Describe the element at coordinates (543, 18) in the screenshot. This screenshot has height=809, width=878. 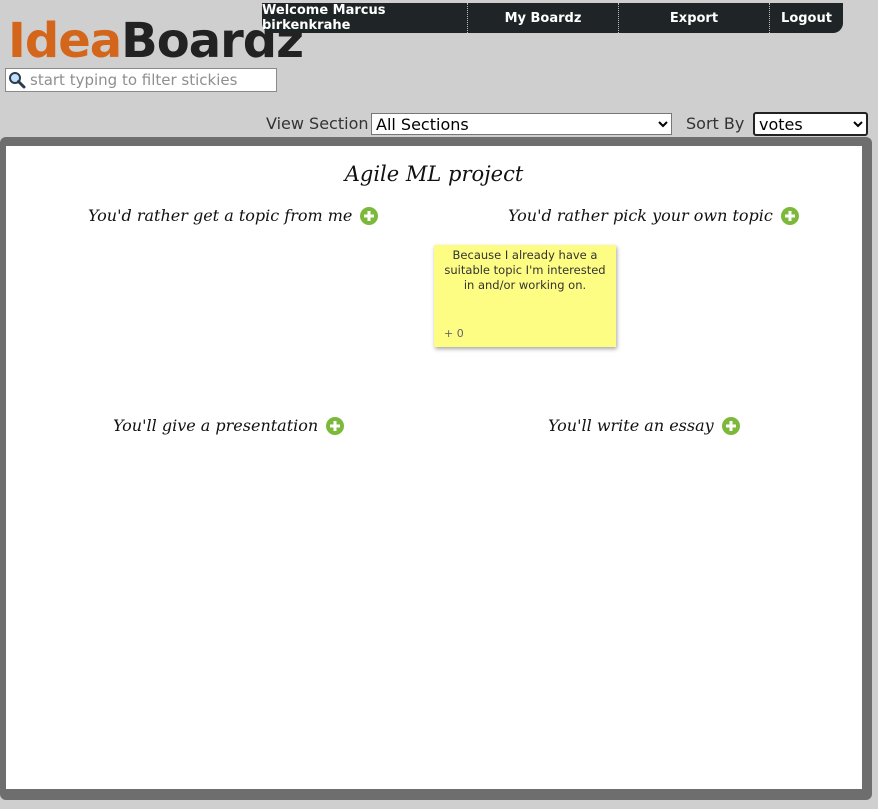
I see `my-boardz-link: My Boardz` at that location.